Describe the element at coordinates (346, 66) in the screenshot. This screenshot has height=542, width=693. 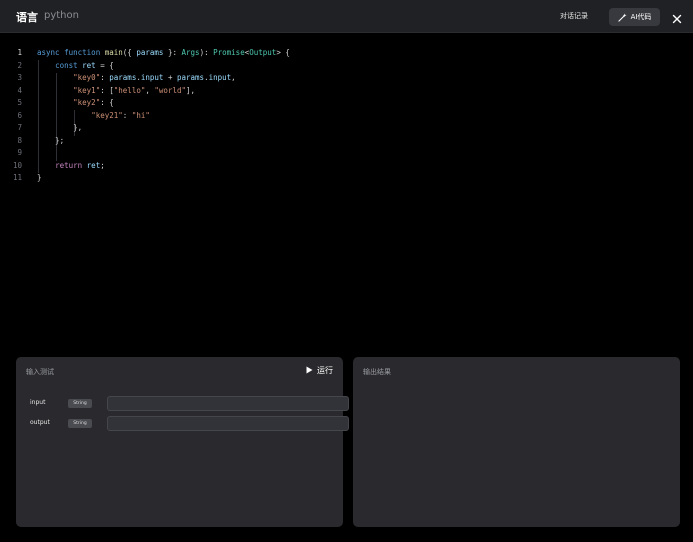
I see `code-line: 2 const ret = {` at that location.